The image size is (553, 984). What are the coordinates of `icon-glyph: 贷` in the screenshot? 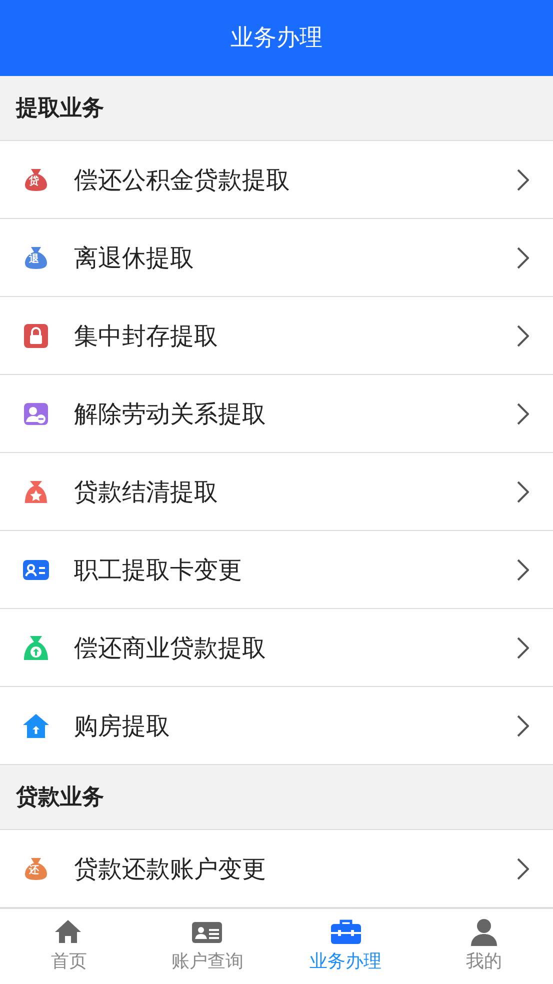 It's located at (34, 182).